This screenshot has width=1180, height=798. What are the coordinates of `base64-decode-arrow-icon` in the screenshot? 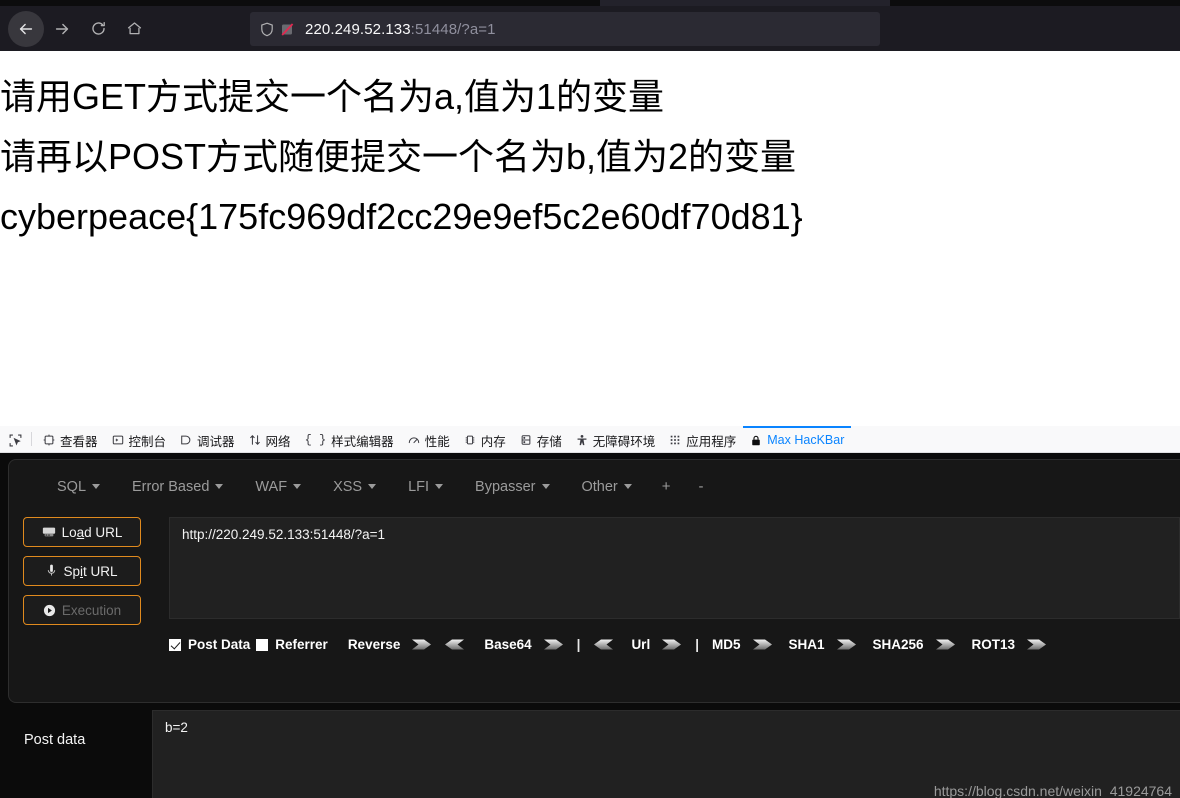 It's located at (603, 644).